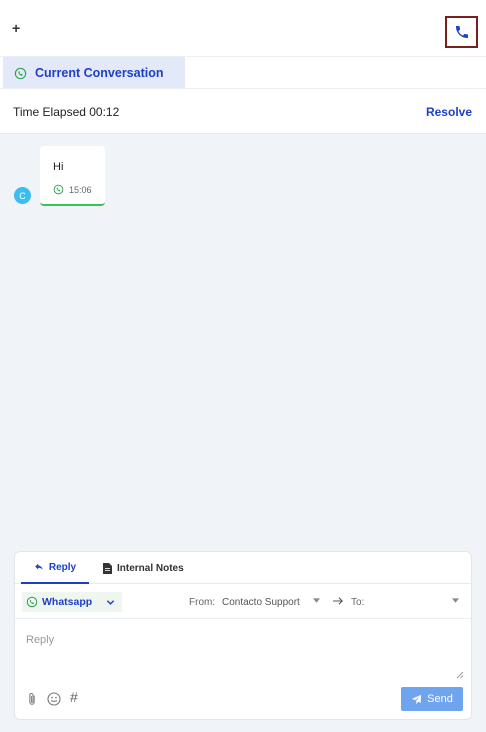 The height and width of the screenshot is (732, 486). What do you see at coordinates (39, 566) in the screenshot?
I see `reply-icon` at bounding box center [39, 566].